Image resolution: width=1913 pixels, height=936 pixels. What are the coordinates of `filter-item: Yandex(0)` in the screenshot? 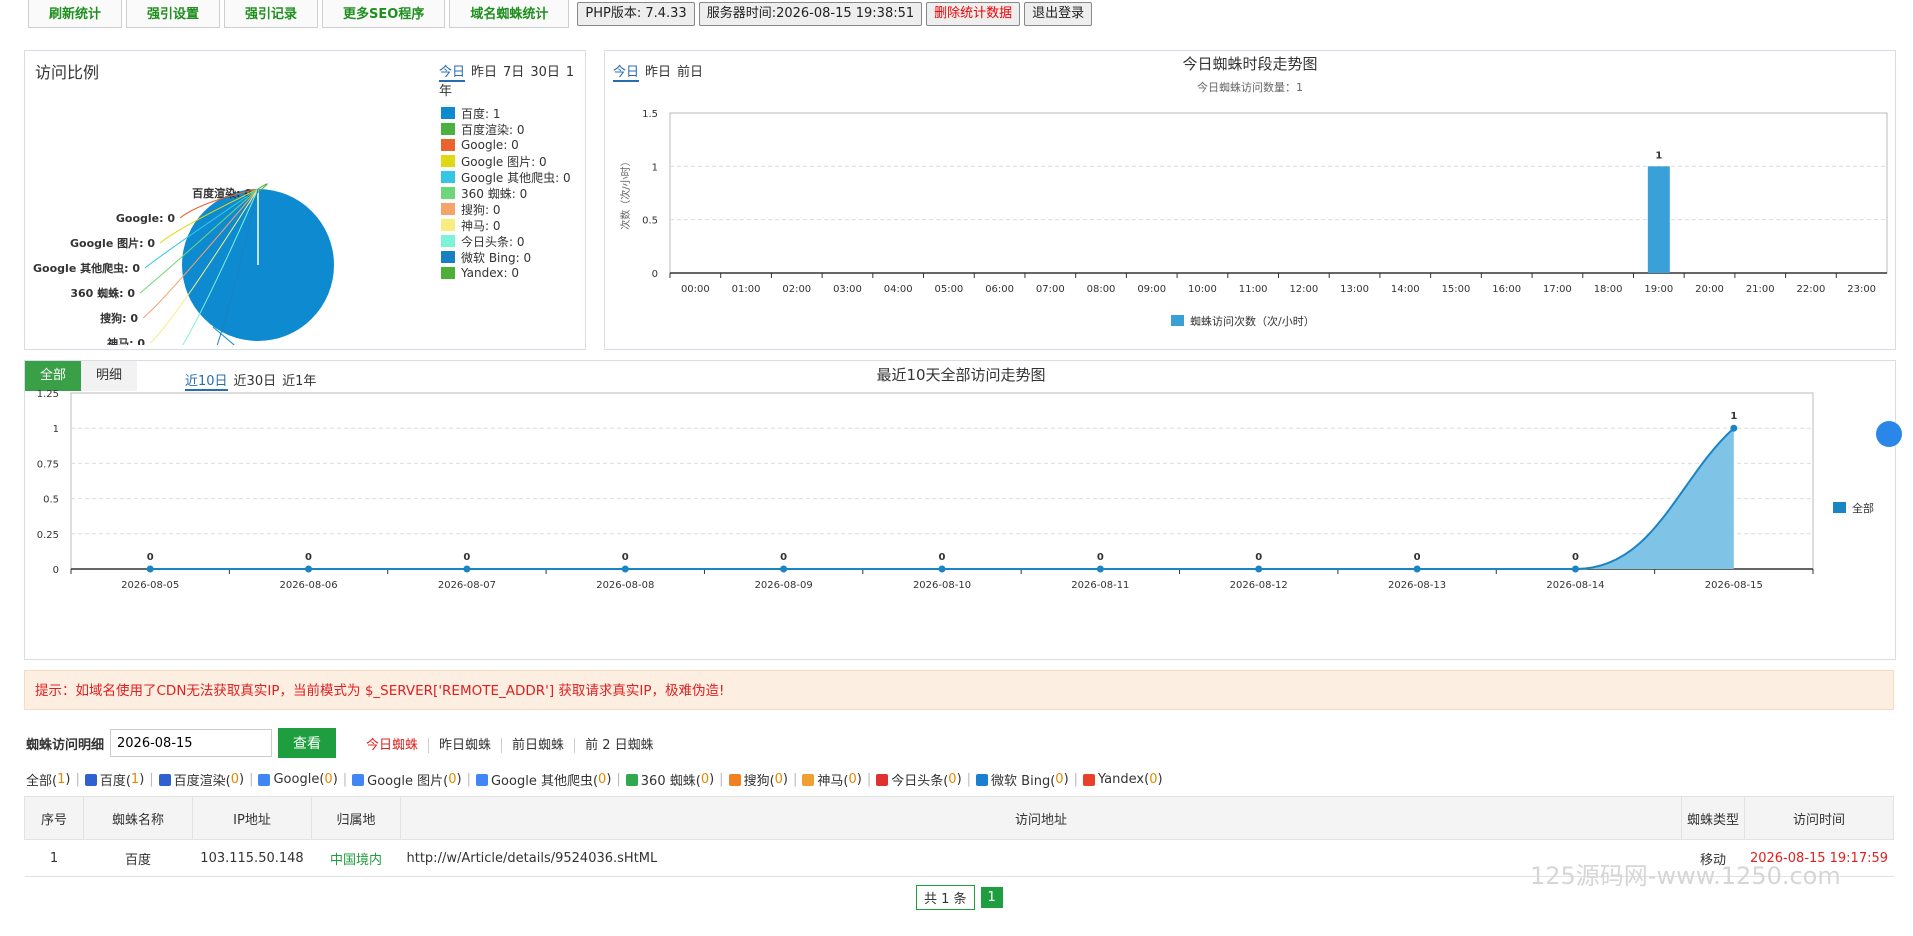 It's located at (1123, 779).